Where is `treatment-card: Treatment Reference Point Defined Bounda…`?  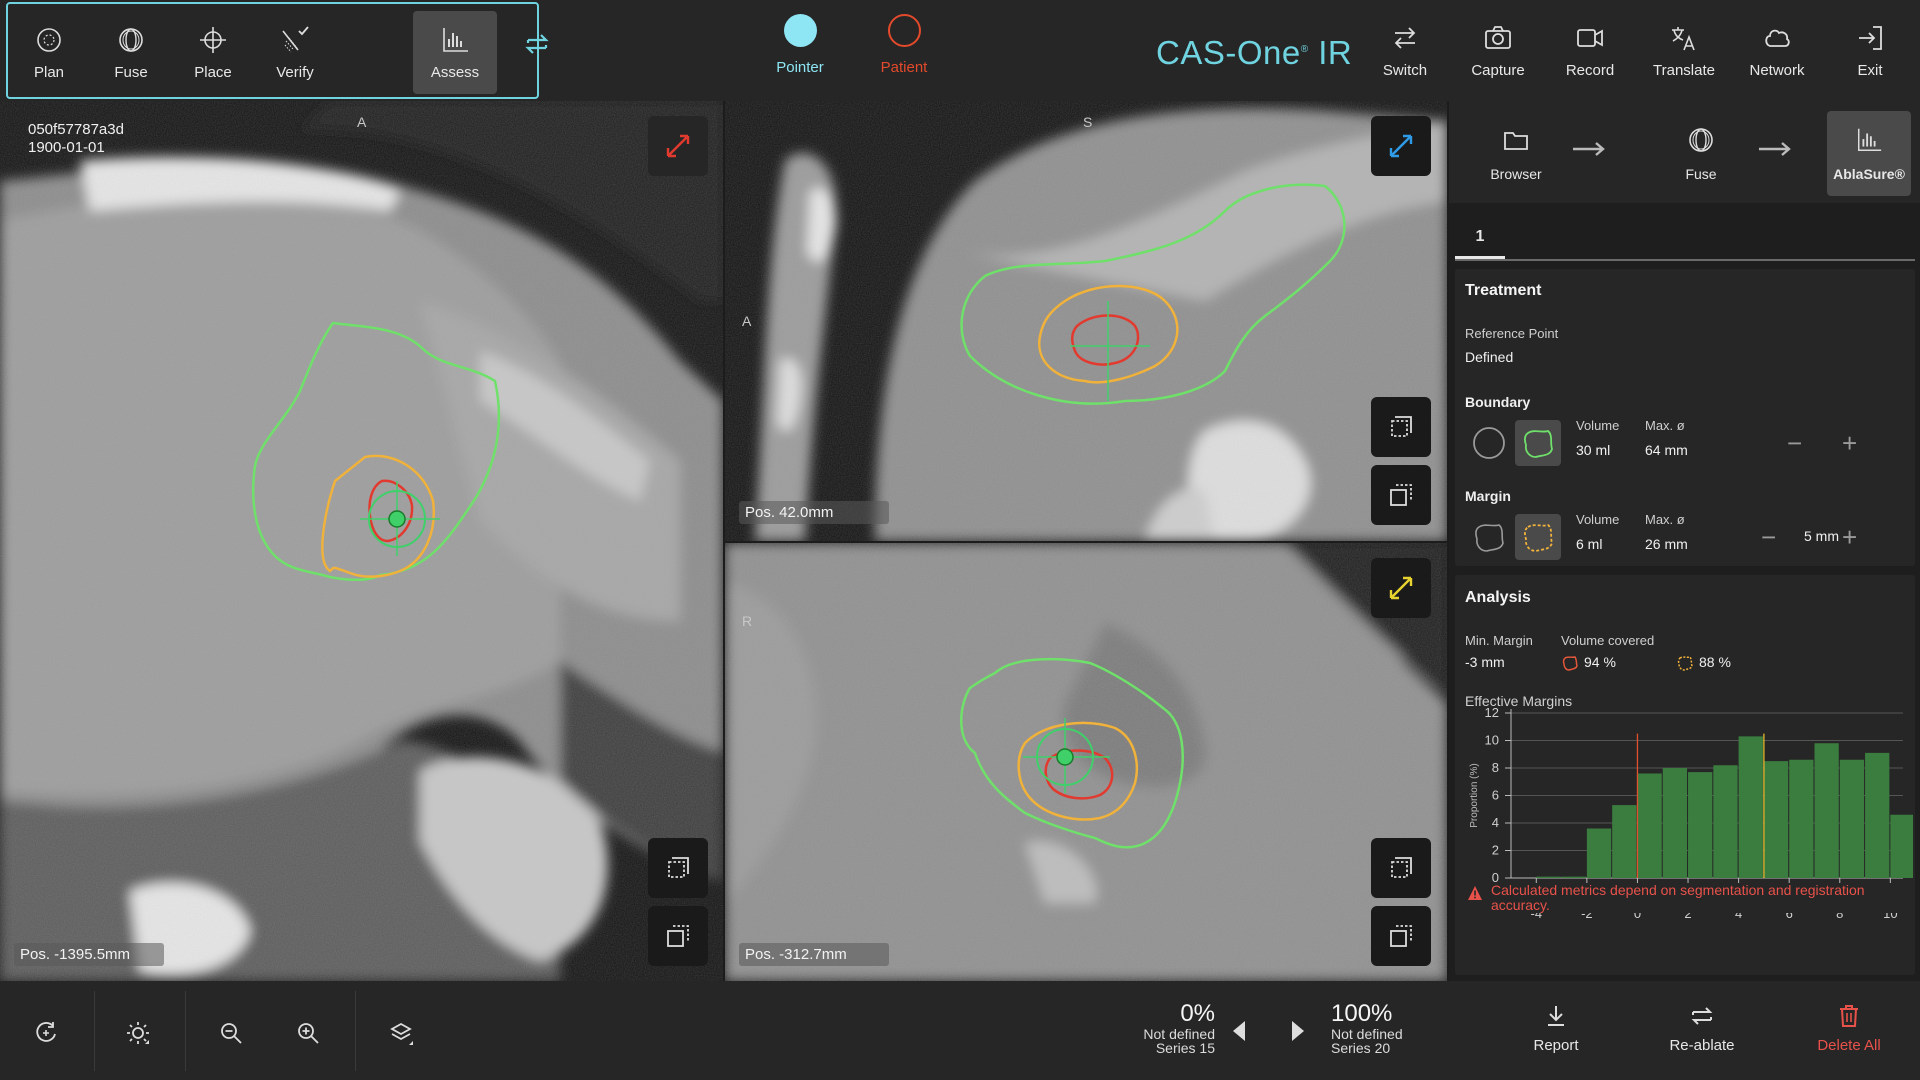 treatment-card: Treatment Reference Point Defined Bounda… is located at coordinates (1685, 417).